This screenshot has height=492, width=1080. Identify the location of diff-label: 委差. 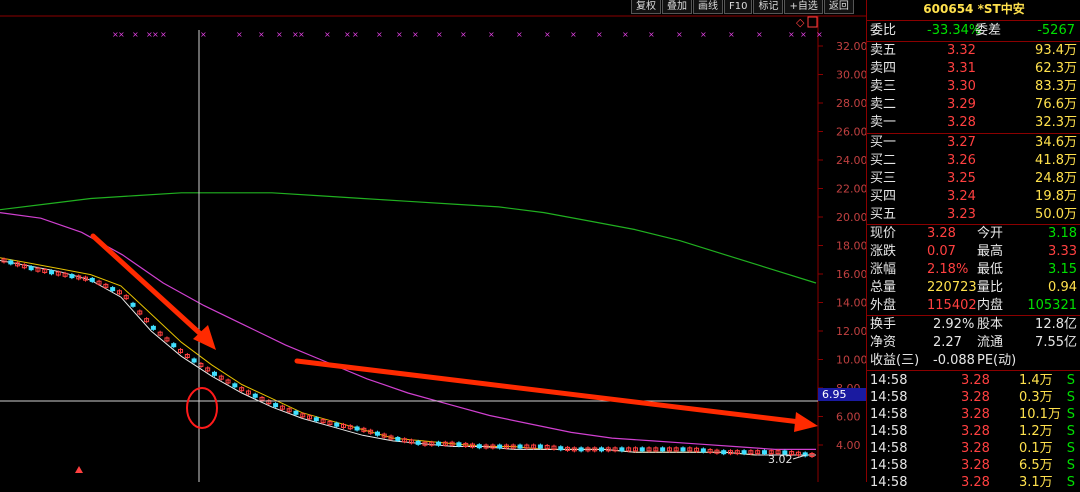
(988, 30).